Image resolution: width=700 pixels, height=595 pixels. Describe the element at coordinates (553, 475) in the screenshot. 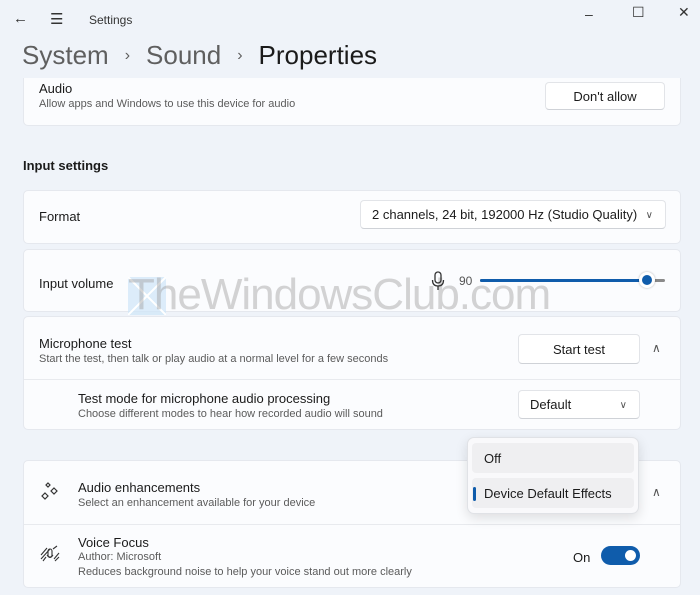

I see `enhancements-flyout-menu: Off Device Default Effects` at that location.